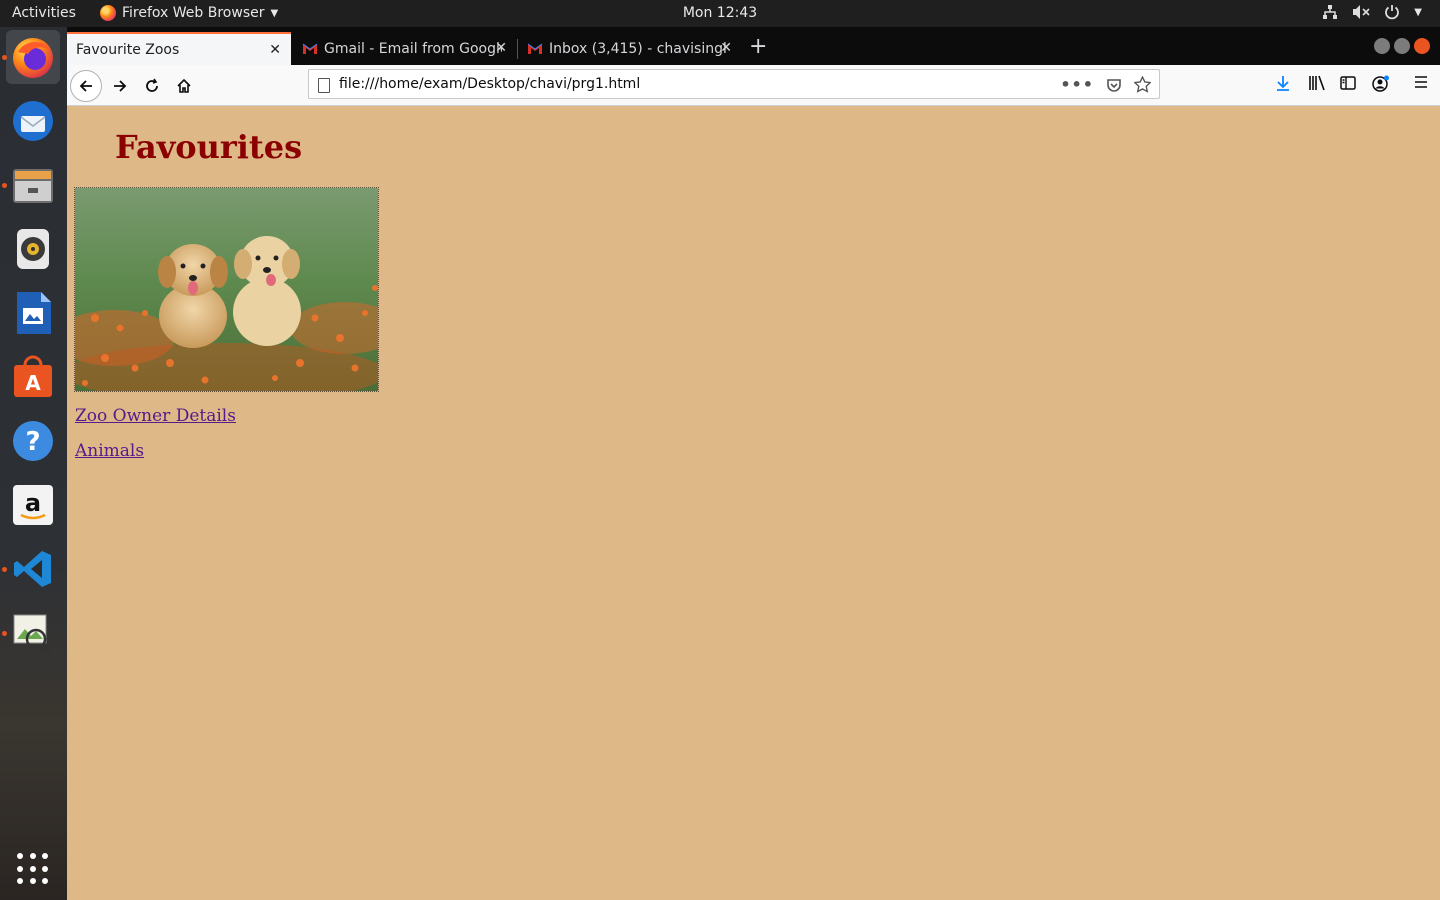 This screenshot has height=900, width=1440. What do you see at coordinates (109, 451) in the screenshot?
I see `animals-link: Animals` at bounding box center [109, 451].